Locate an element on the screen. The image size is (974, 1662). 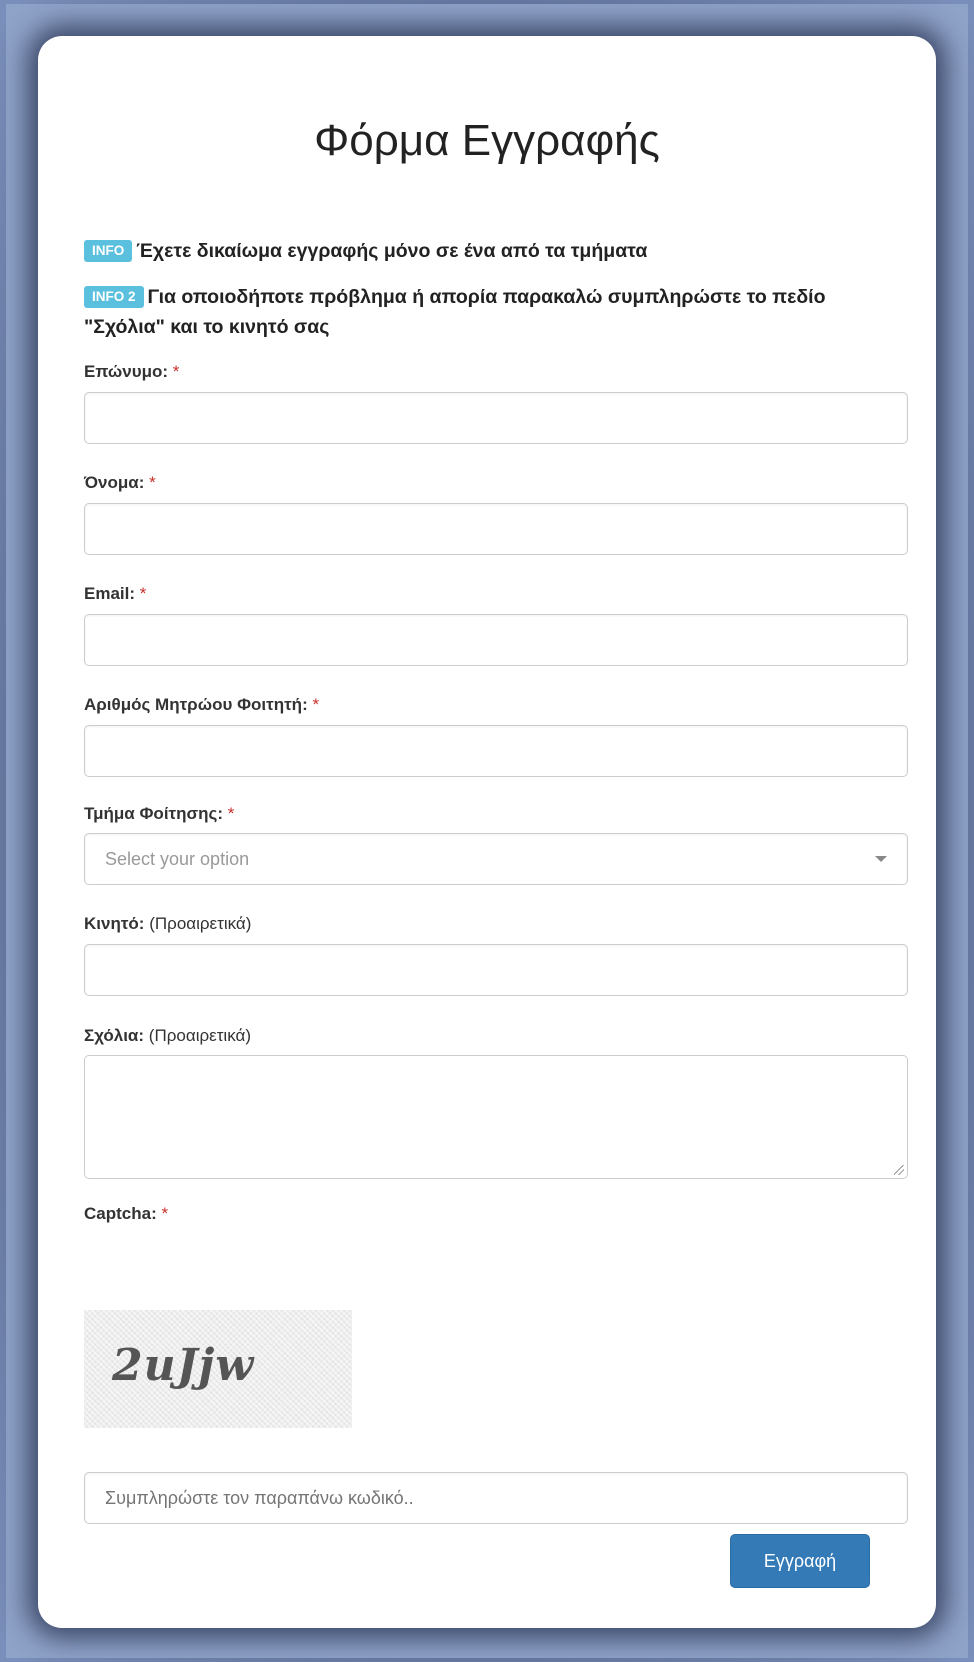
comments-label-text: Σχόλια: is located at coordinates (114, 1035).